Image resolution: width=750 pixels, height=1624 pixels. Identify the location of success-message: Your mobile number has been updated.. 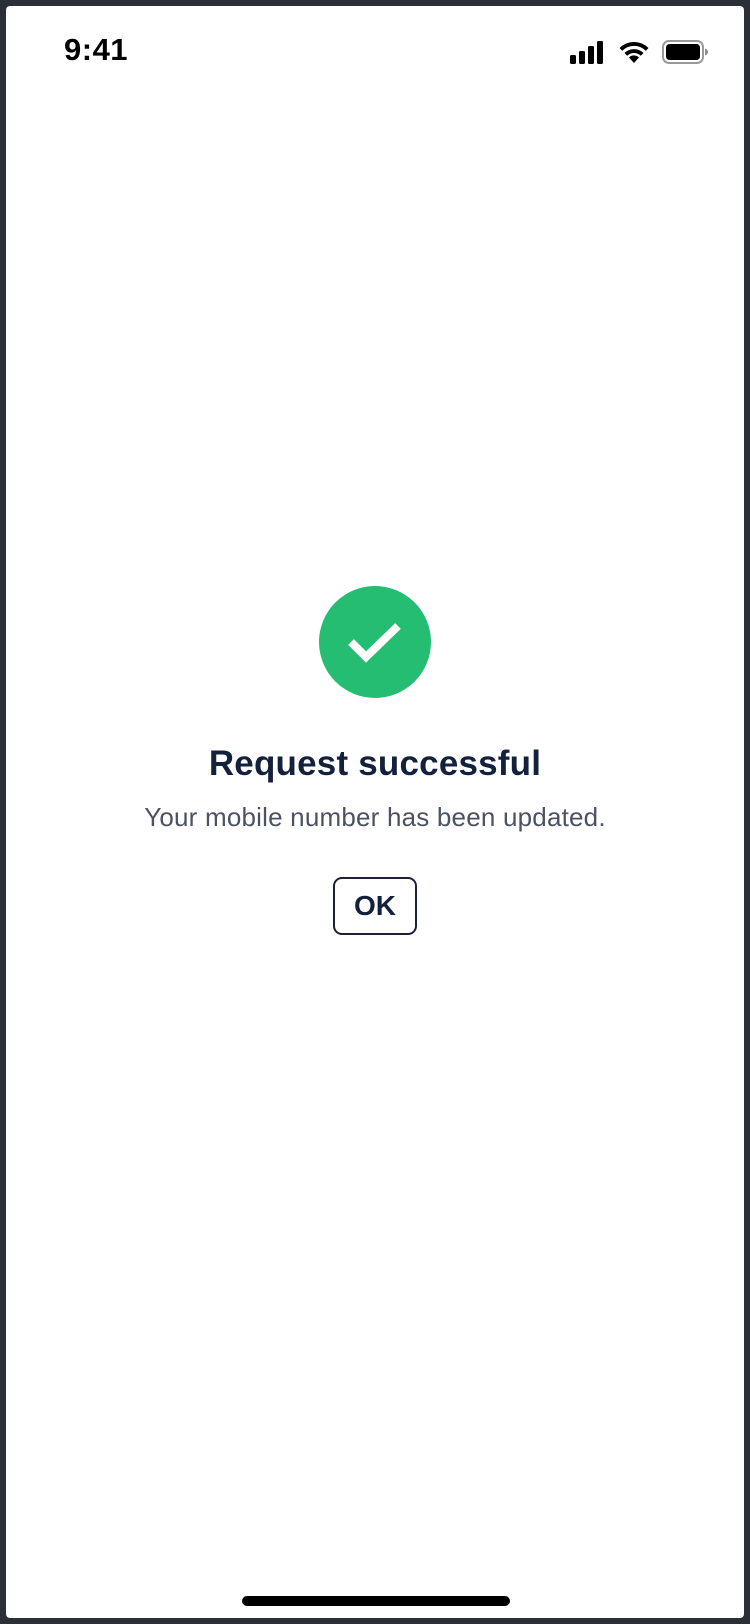
(375, 817).